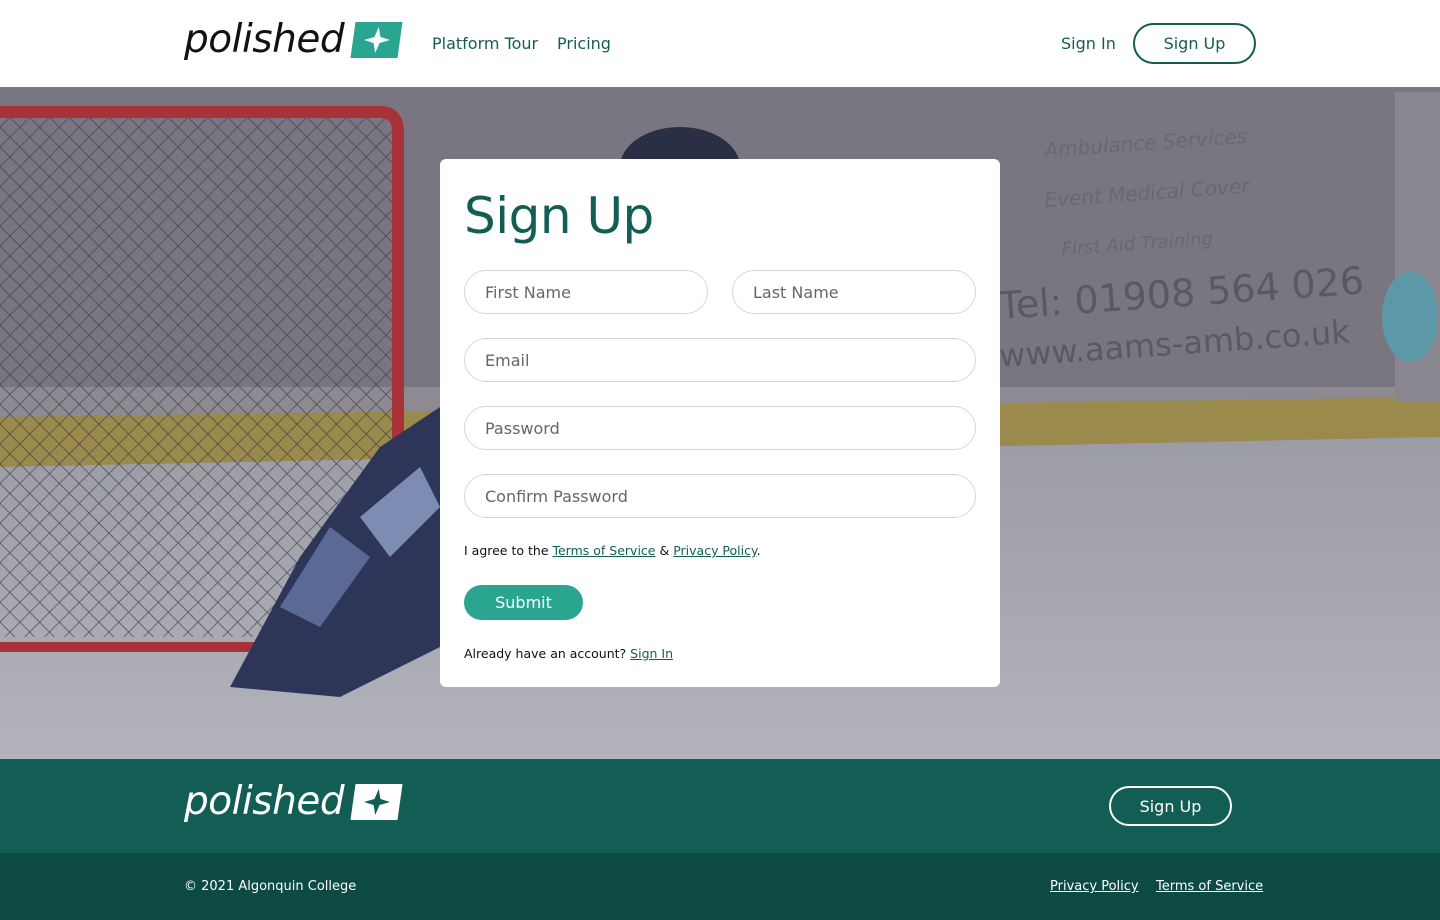 This screenshot has width=1440, height=920. Describe the element at coordinates (720, 806) in the screenshot. I see `footer-top: polished Sign Up` at that location.